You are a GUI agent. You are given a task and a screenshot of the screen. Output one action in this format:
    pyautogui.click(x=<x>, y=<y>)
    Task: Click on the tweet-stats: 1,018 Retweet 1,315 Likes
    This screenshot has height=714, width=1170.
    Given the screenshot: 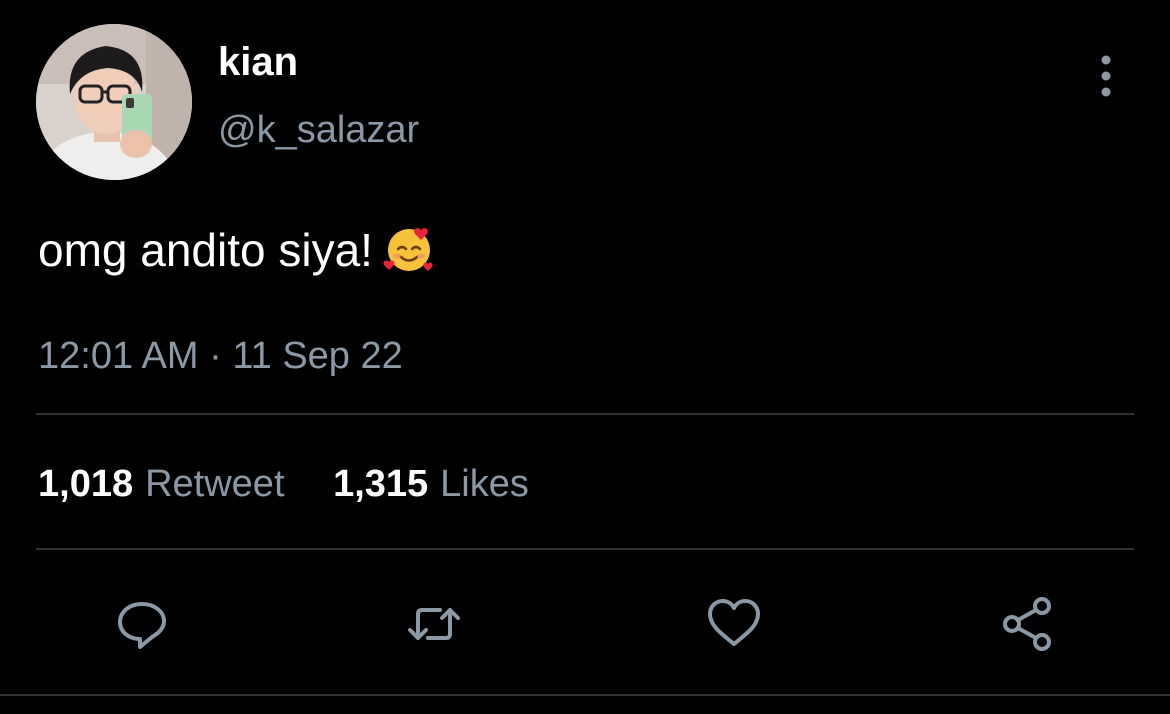 What is the action you would take?
    pyautogui.click(x=283, y=484)
    